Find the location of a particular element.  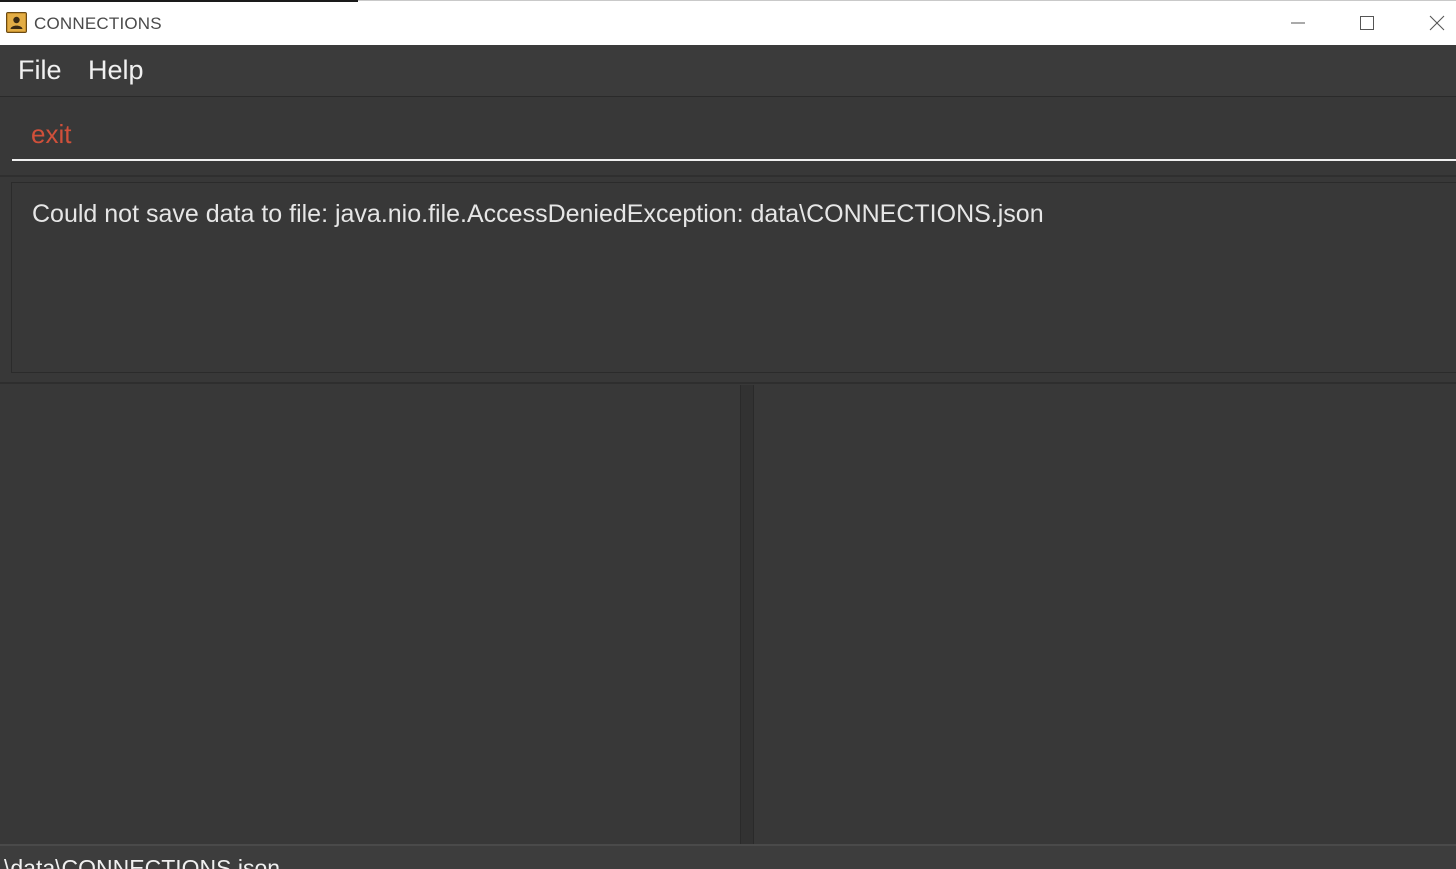

menu-bar: File Help is located at coordinates (728, 71).